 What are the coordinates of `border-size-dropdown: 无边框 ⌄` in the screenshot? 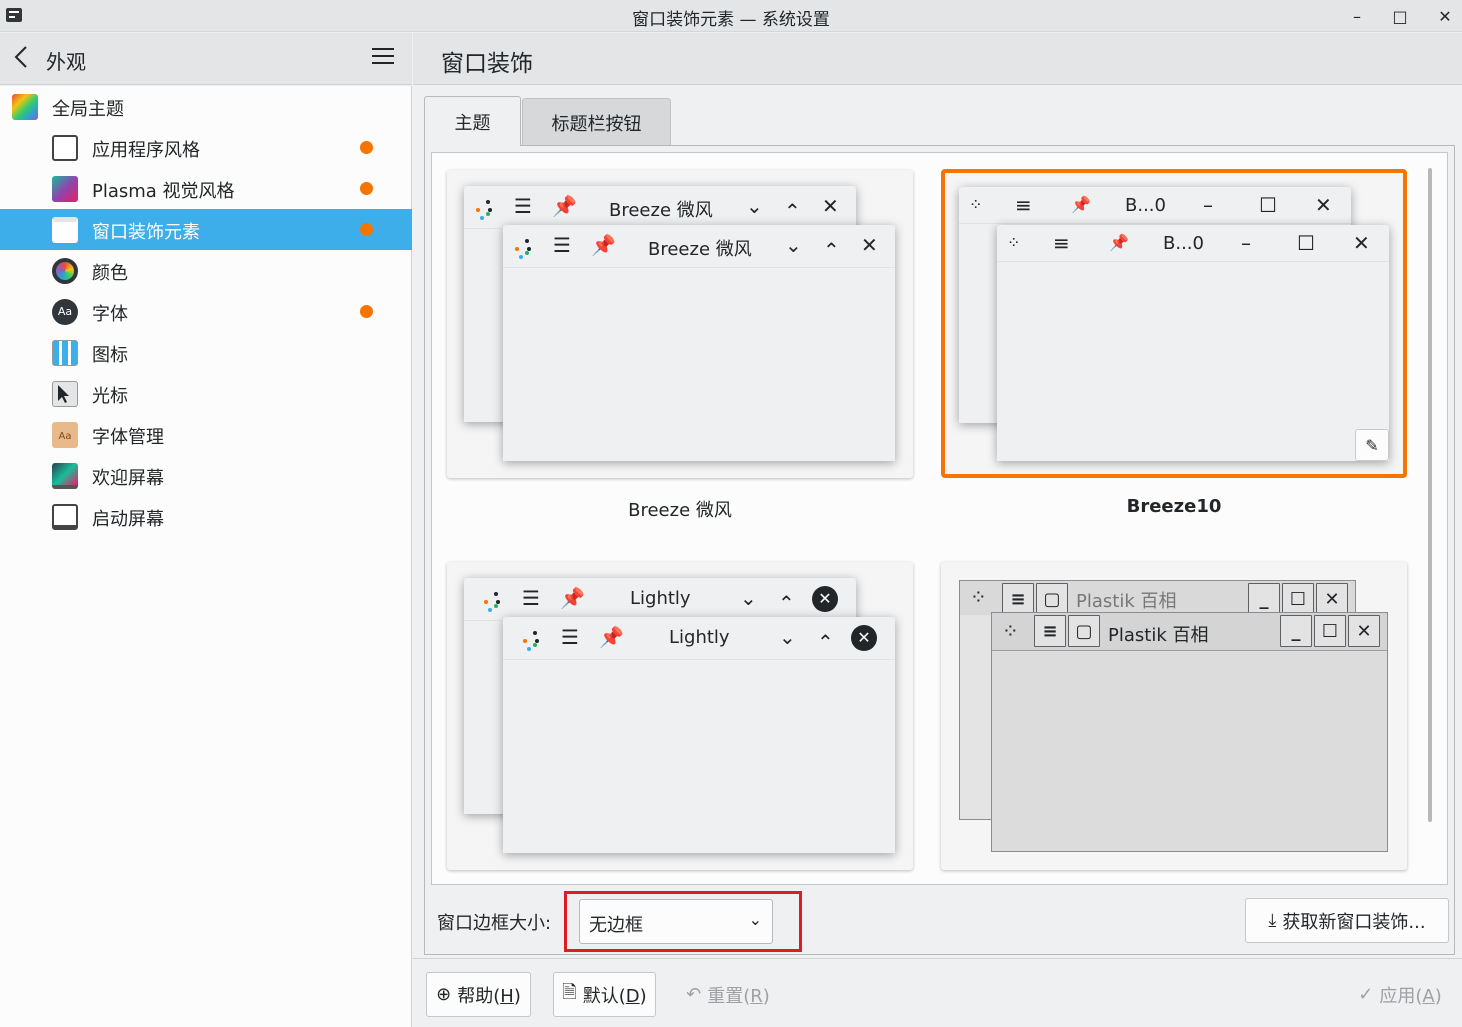 It's located at (676, 921).